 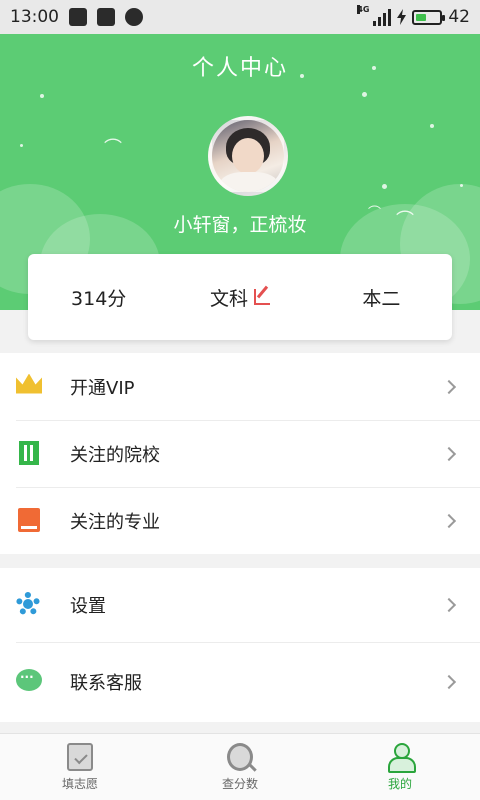 I want to click on subject-value: 文科, so click(x=228, y=298).